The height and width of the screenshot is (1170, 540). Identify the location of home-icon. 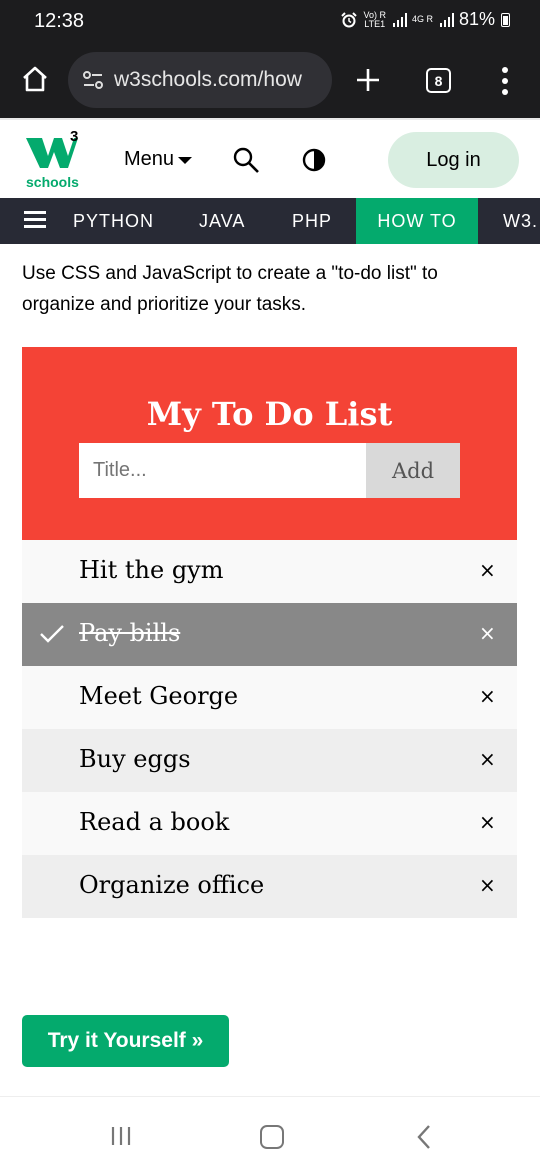
(35, 79).